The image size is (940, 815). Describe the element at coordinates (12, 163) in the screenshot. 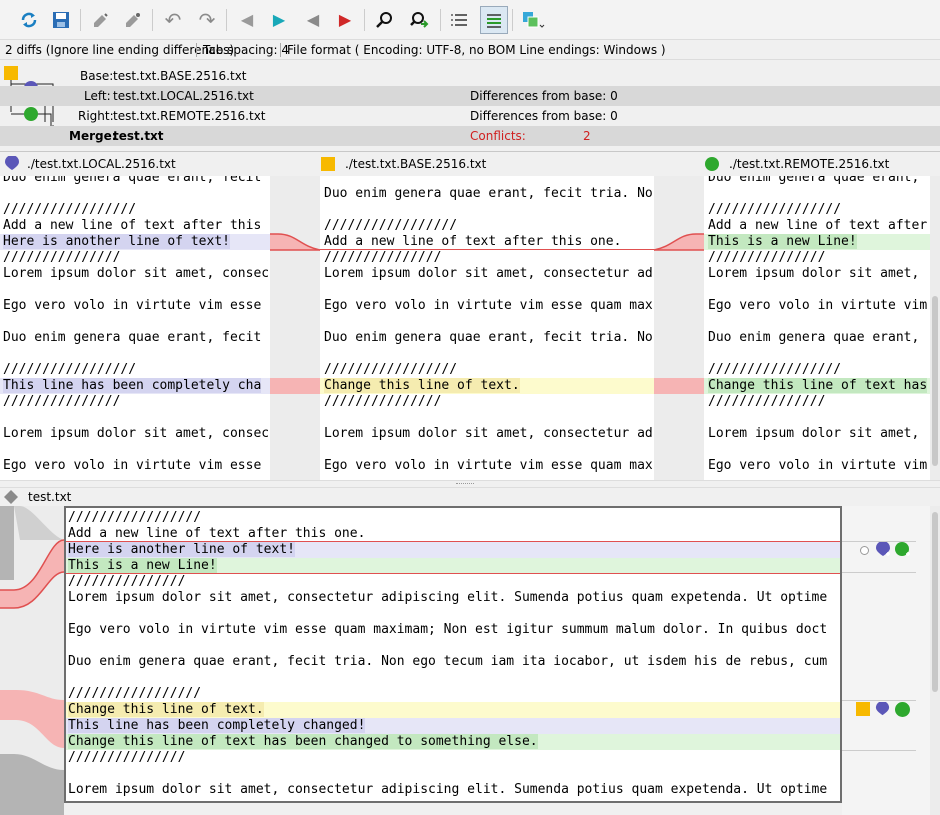

I see `local-icon` at that location.